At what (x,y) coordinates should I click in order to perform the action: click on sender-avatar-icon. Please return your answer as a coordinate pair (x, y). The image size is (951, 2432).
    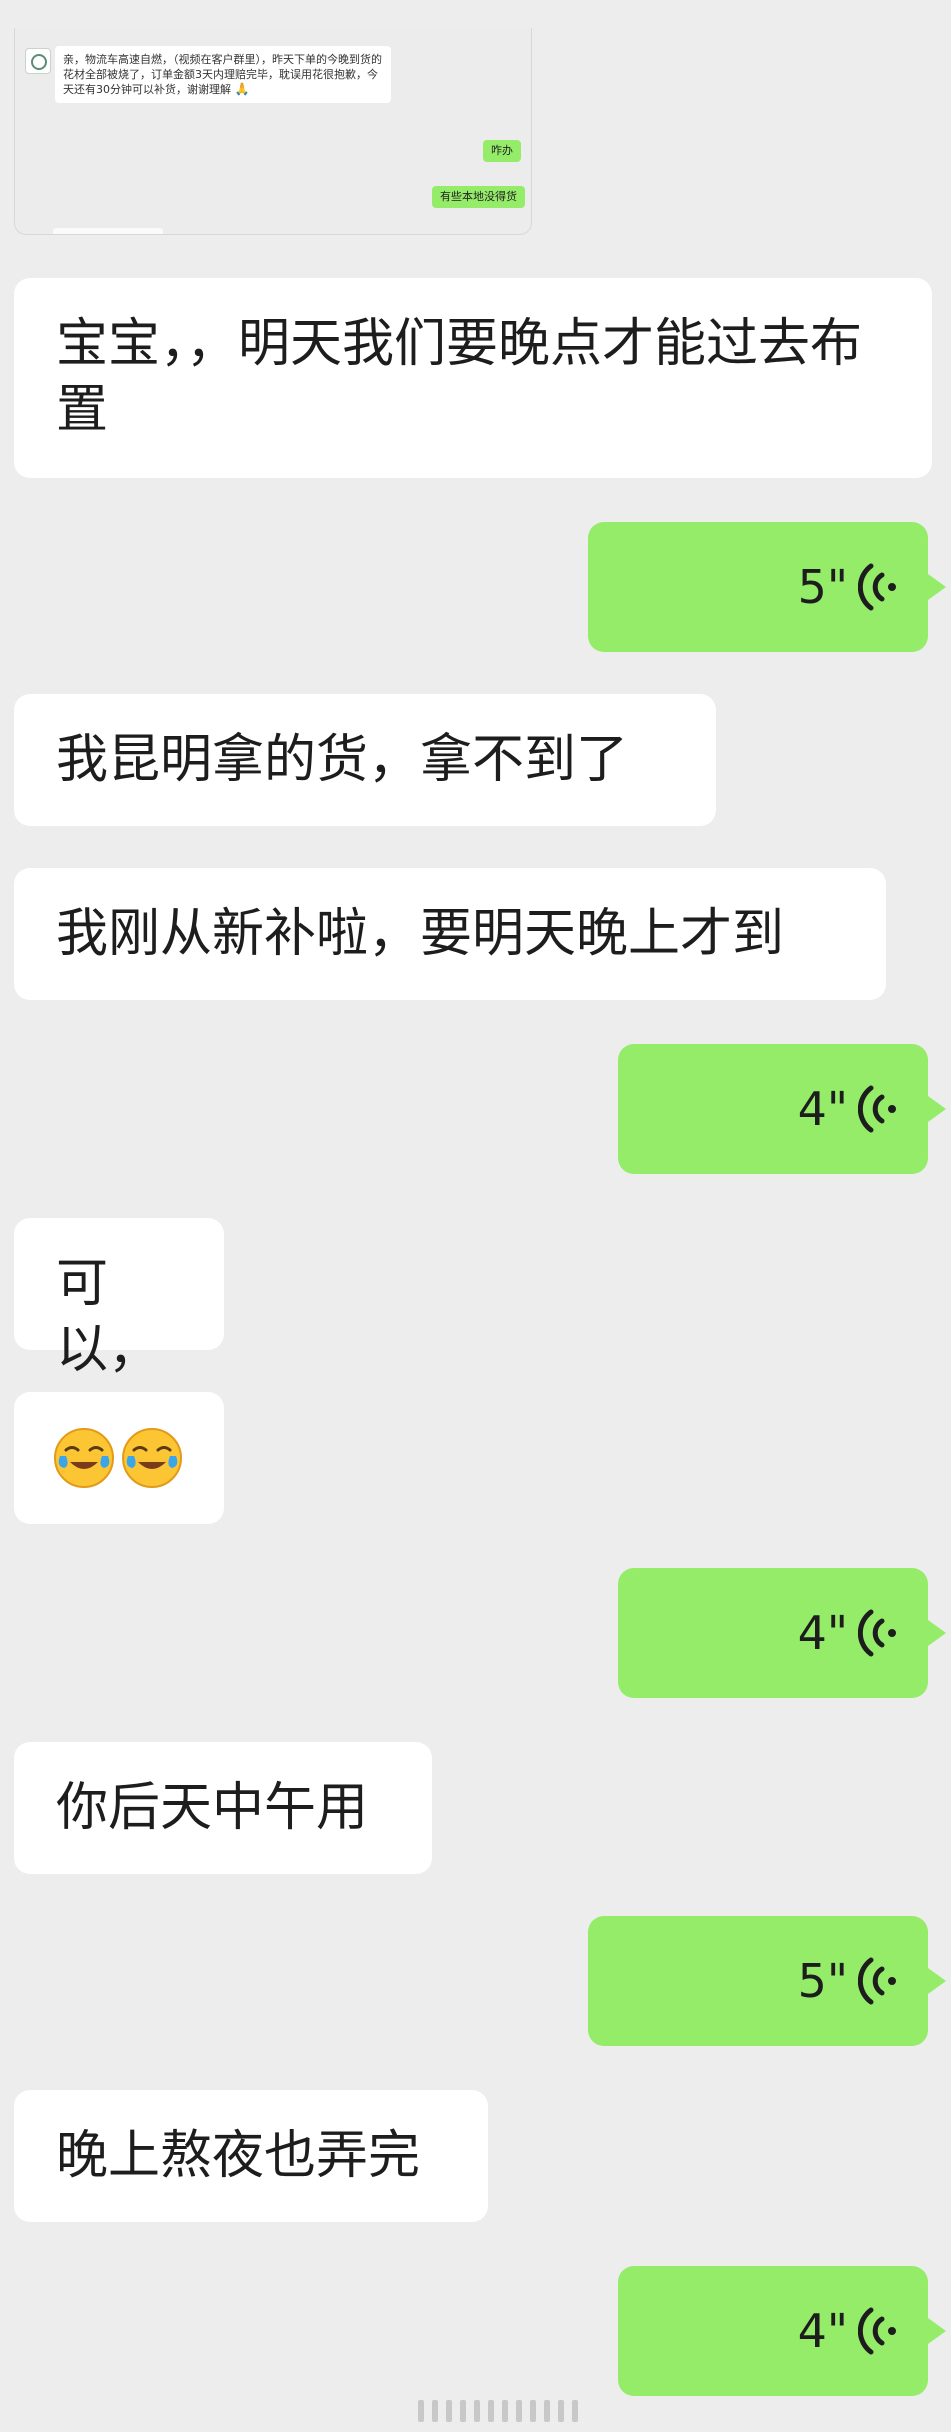
    Looking at the image, I should click on (38, 61).